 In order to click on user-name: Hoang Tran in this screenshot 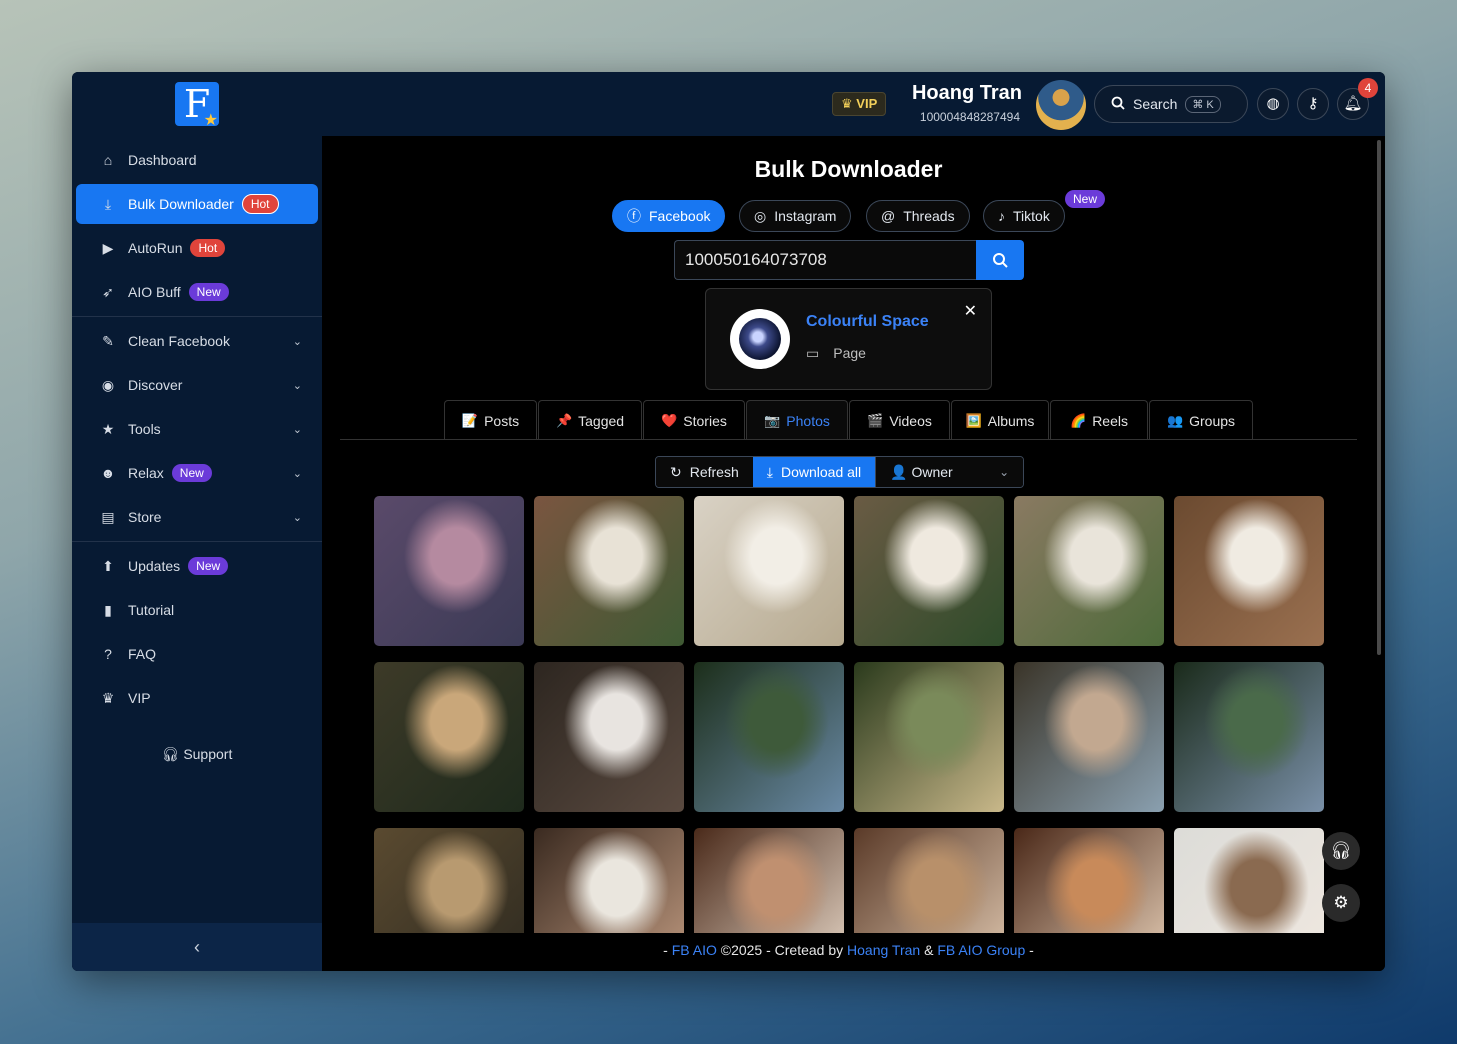, I will do `click(966, 93)`.